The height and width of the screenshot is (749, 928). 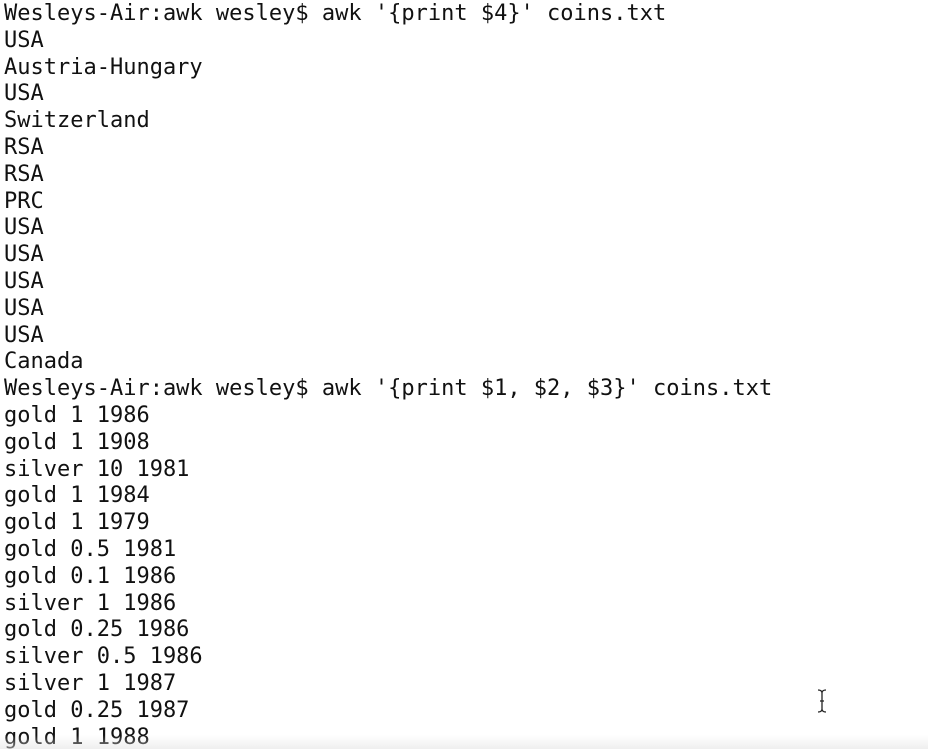 I want to click on output-line: Austria-Hungary, so click(x=103, y=67).